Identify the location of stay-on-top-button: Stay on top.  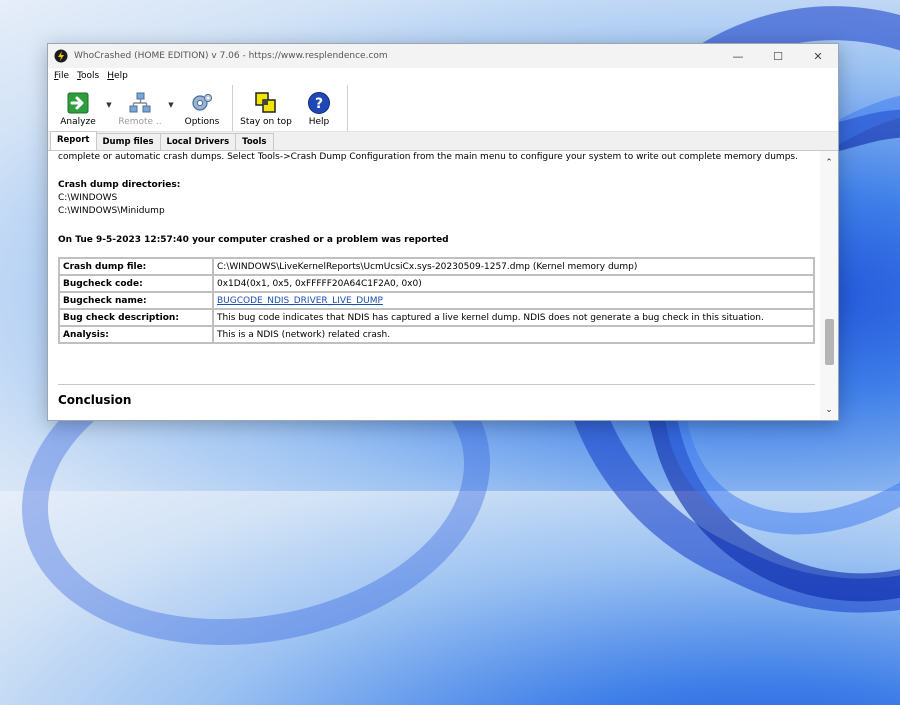
(266, 109).